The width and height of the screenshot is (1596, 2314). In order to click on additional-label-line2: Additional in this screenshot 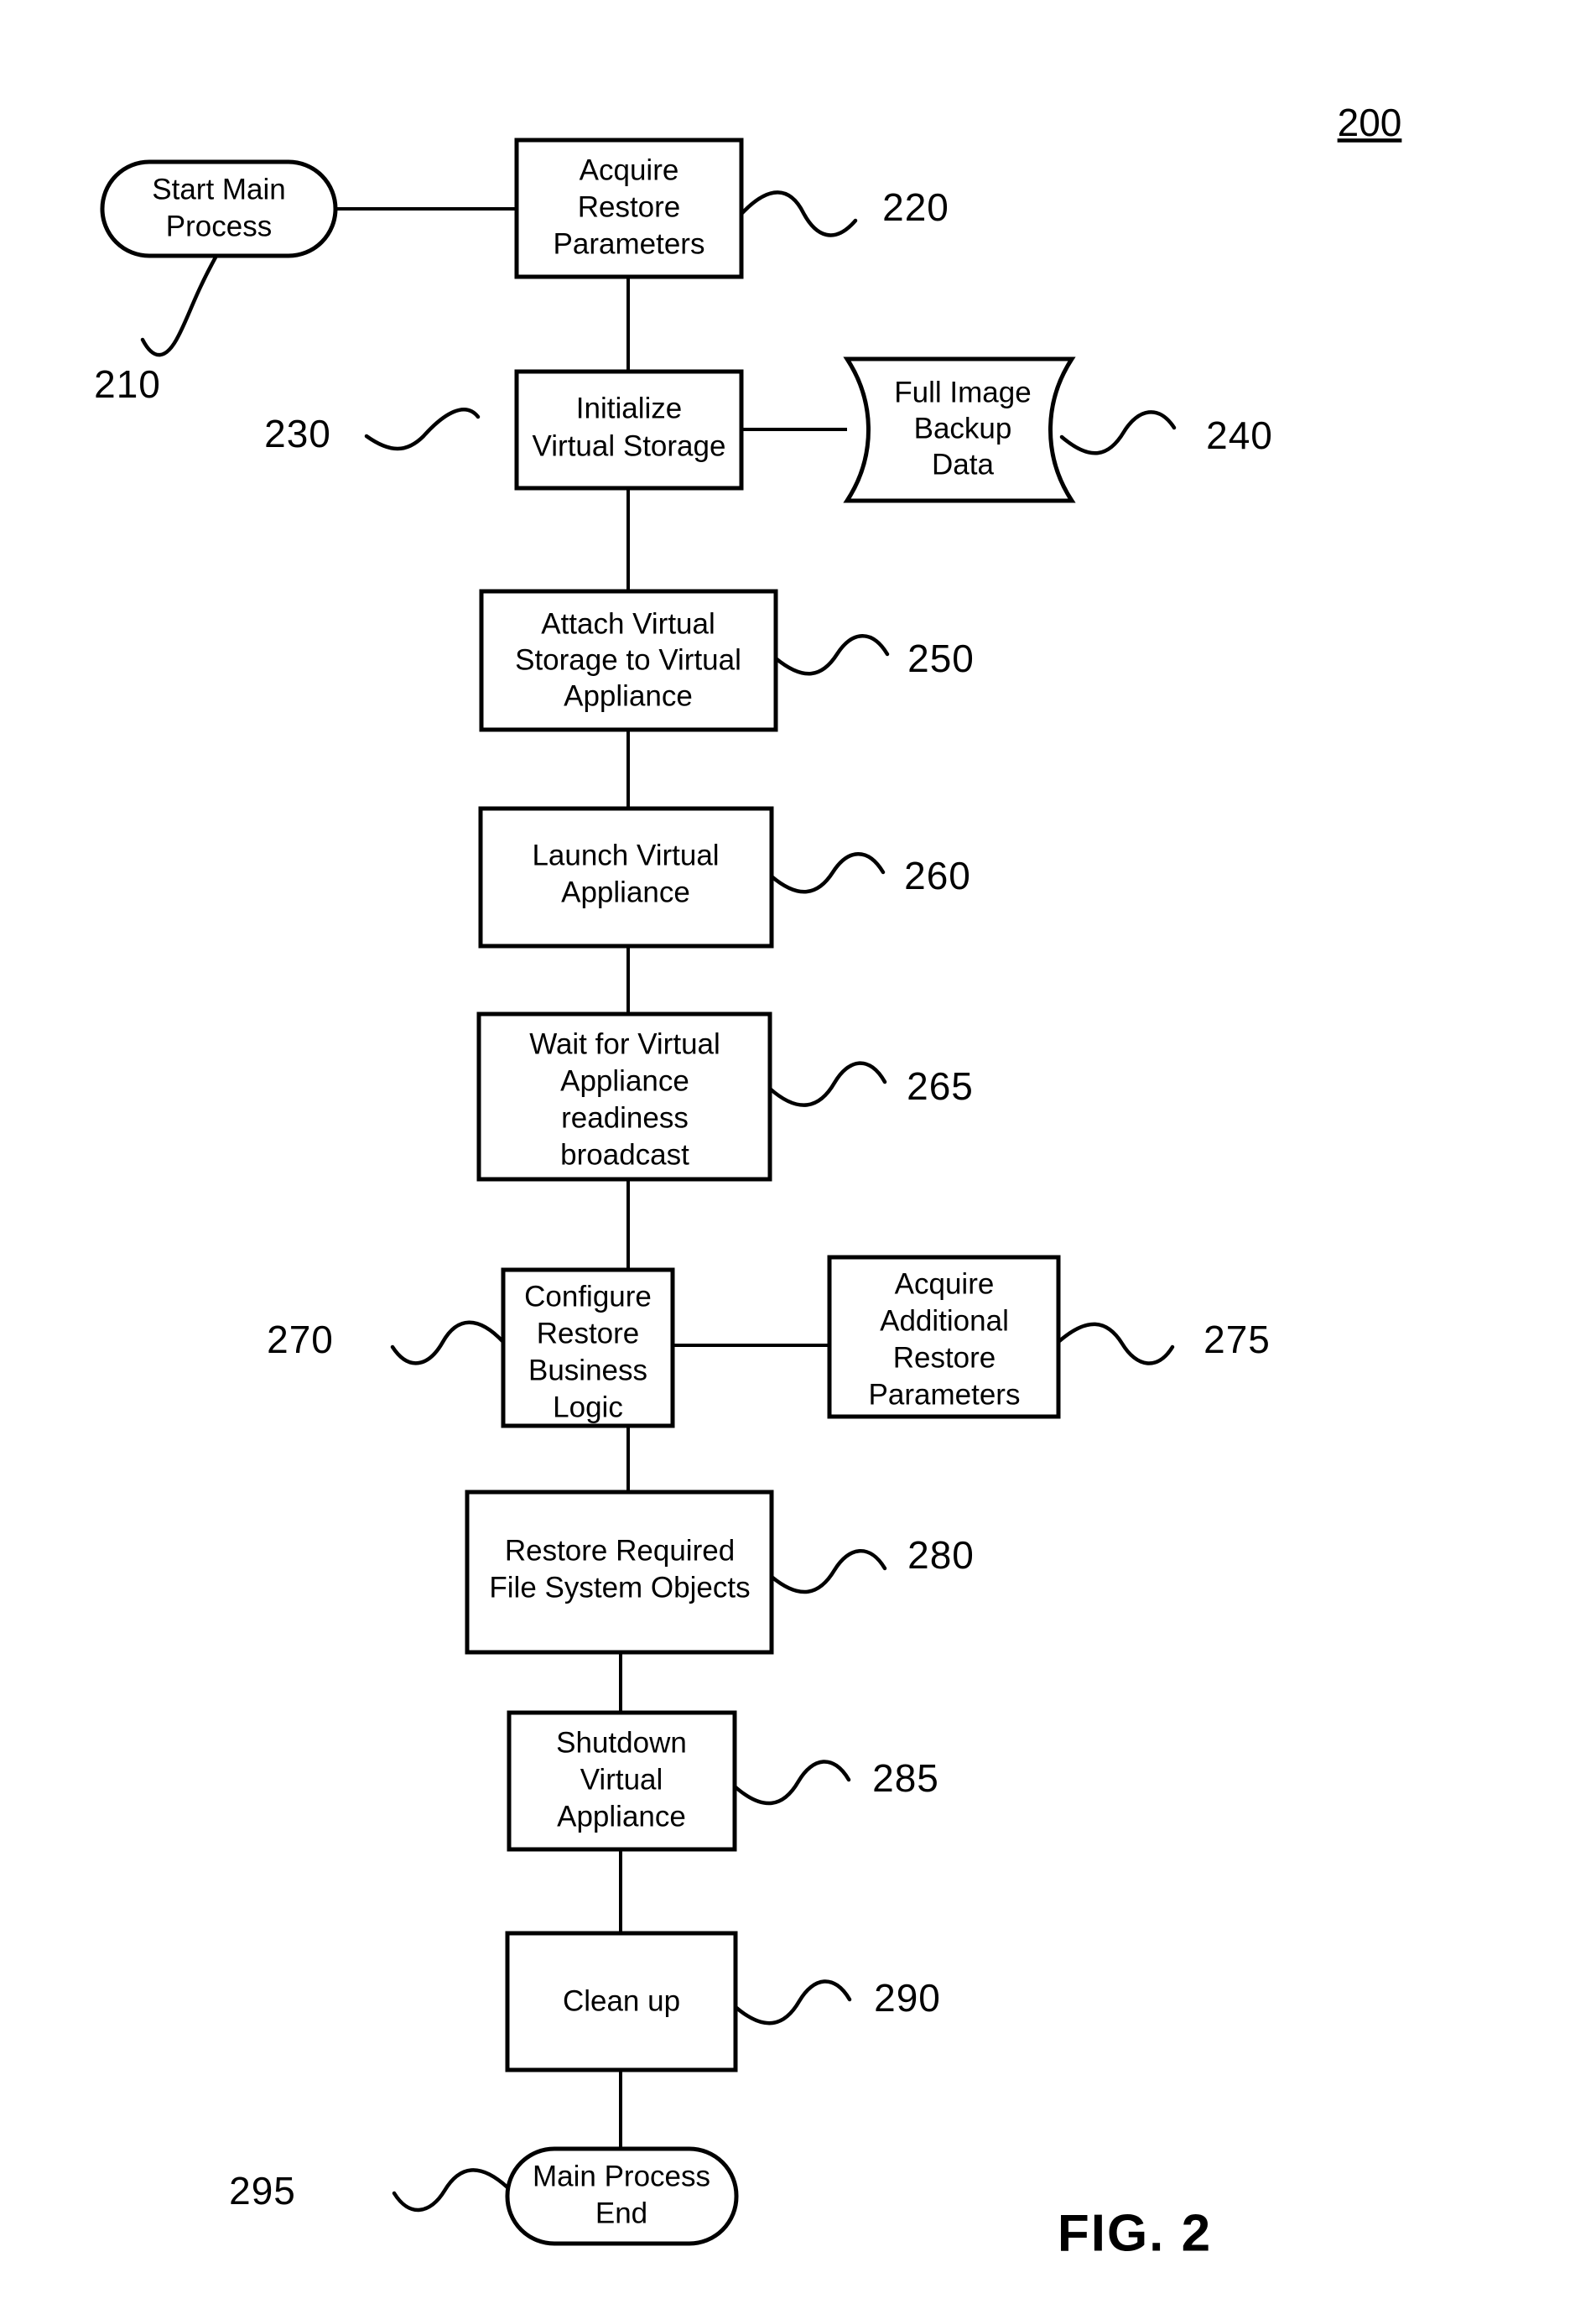, I will do `click(944, 1320)`.